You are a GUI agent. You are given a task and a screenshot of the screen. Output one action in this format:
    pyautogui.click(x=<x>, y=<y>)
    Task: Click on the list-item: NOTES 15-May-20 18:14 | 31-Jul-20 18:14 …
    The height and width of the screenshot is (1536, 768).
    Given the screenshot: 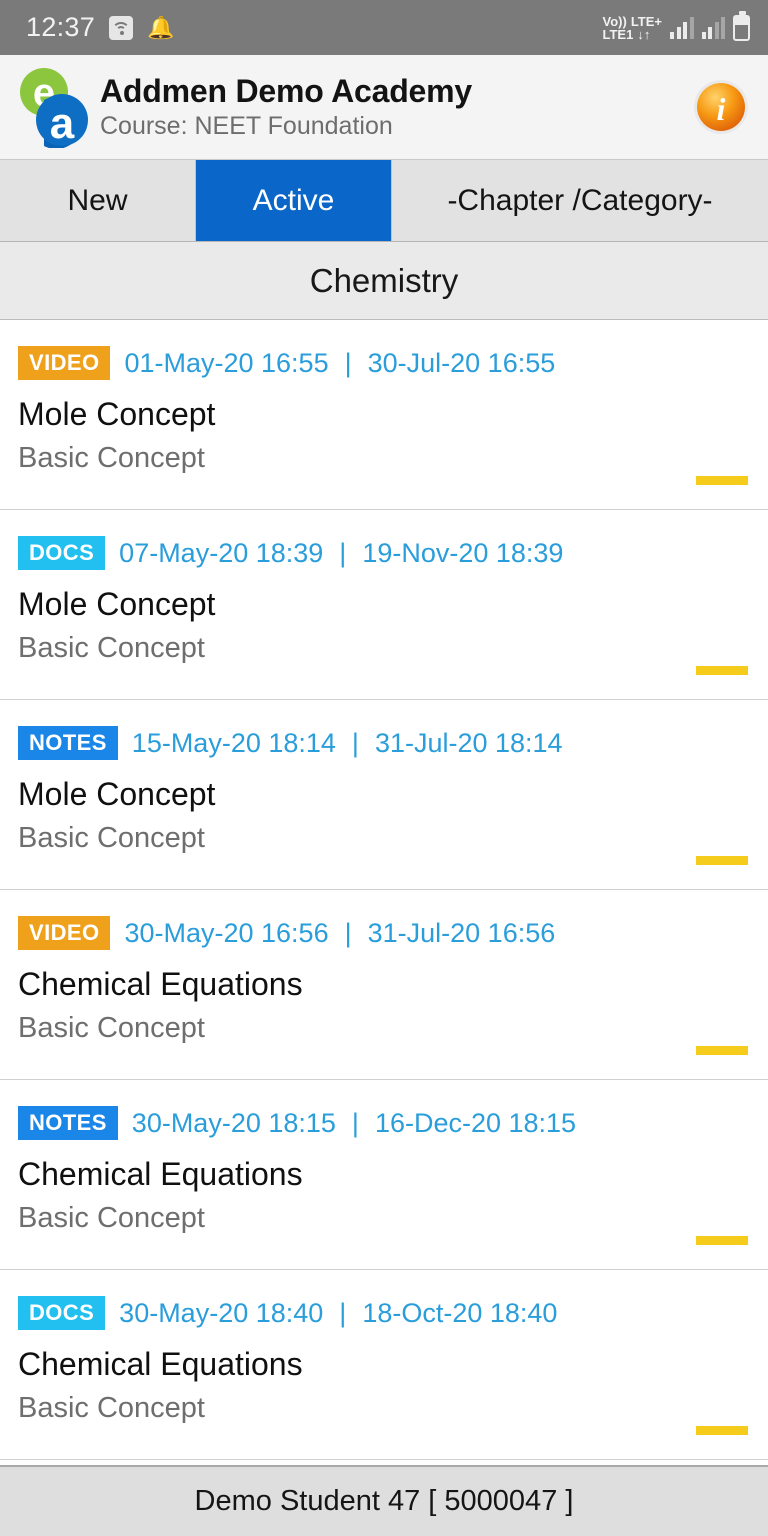 What is the action you would take?
    pyautogui.click(x=384, y=795)
    